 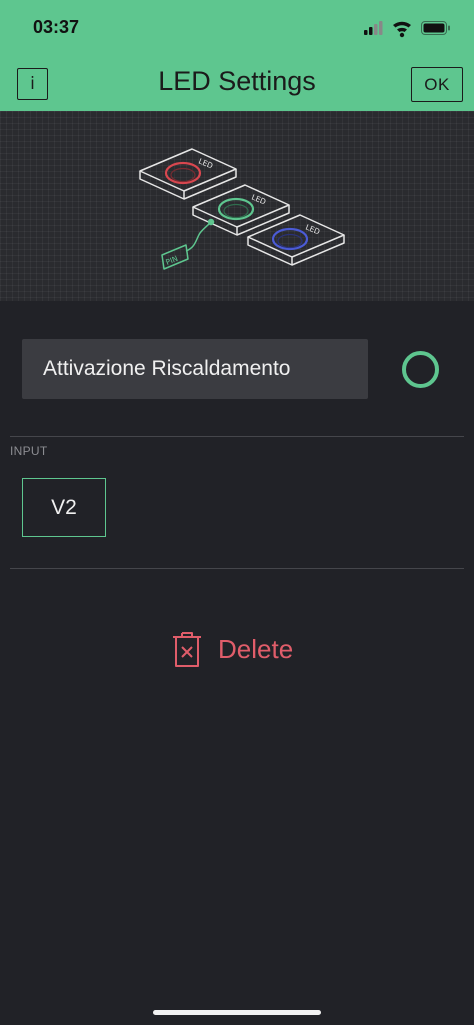 What do you see at coordinates (402, 29) in the screenshot?
I see `wifi-icon` at bounding box center [402, 29].